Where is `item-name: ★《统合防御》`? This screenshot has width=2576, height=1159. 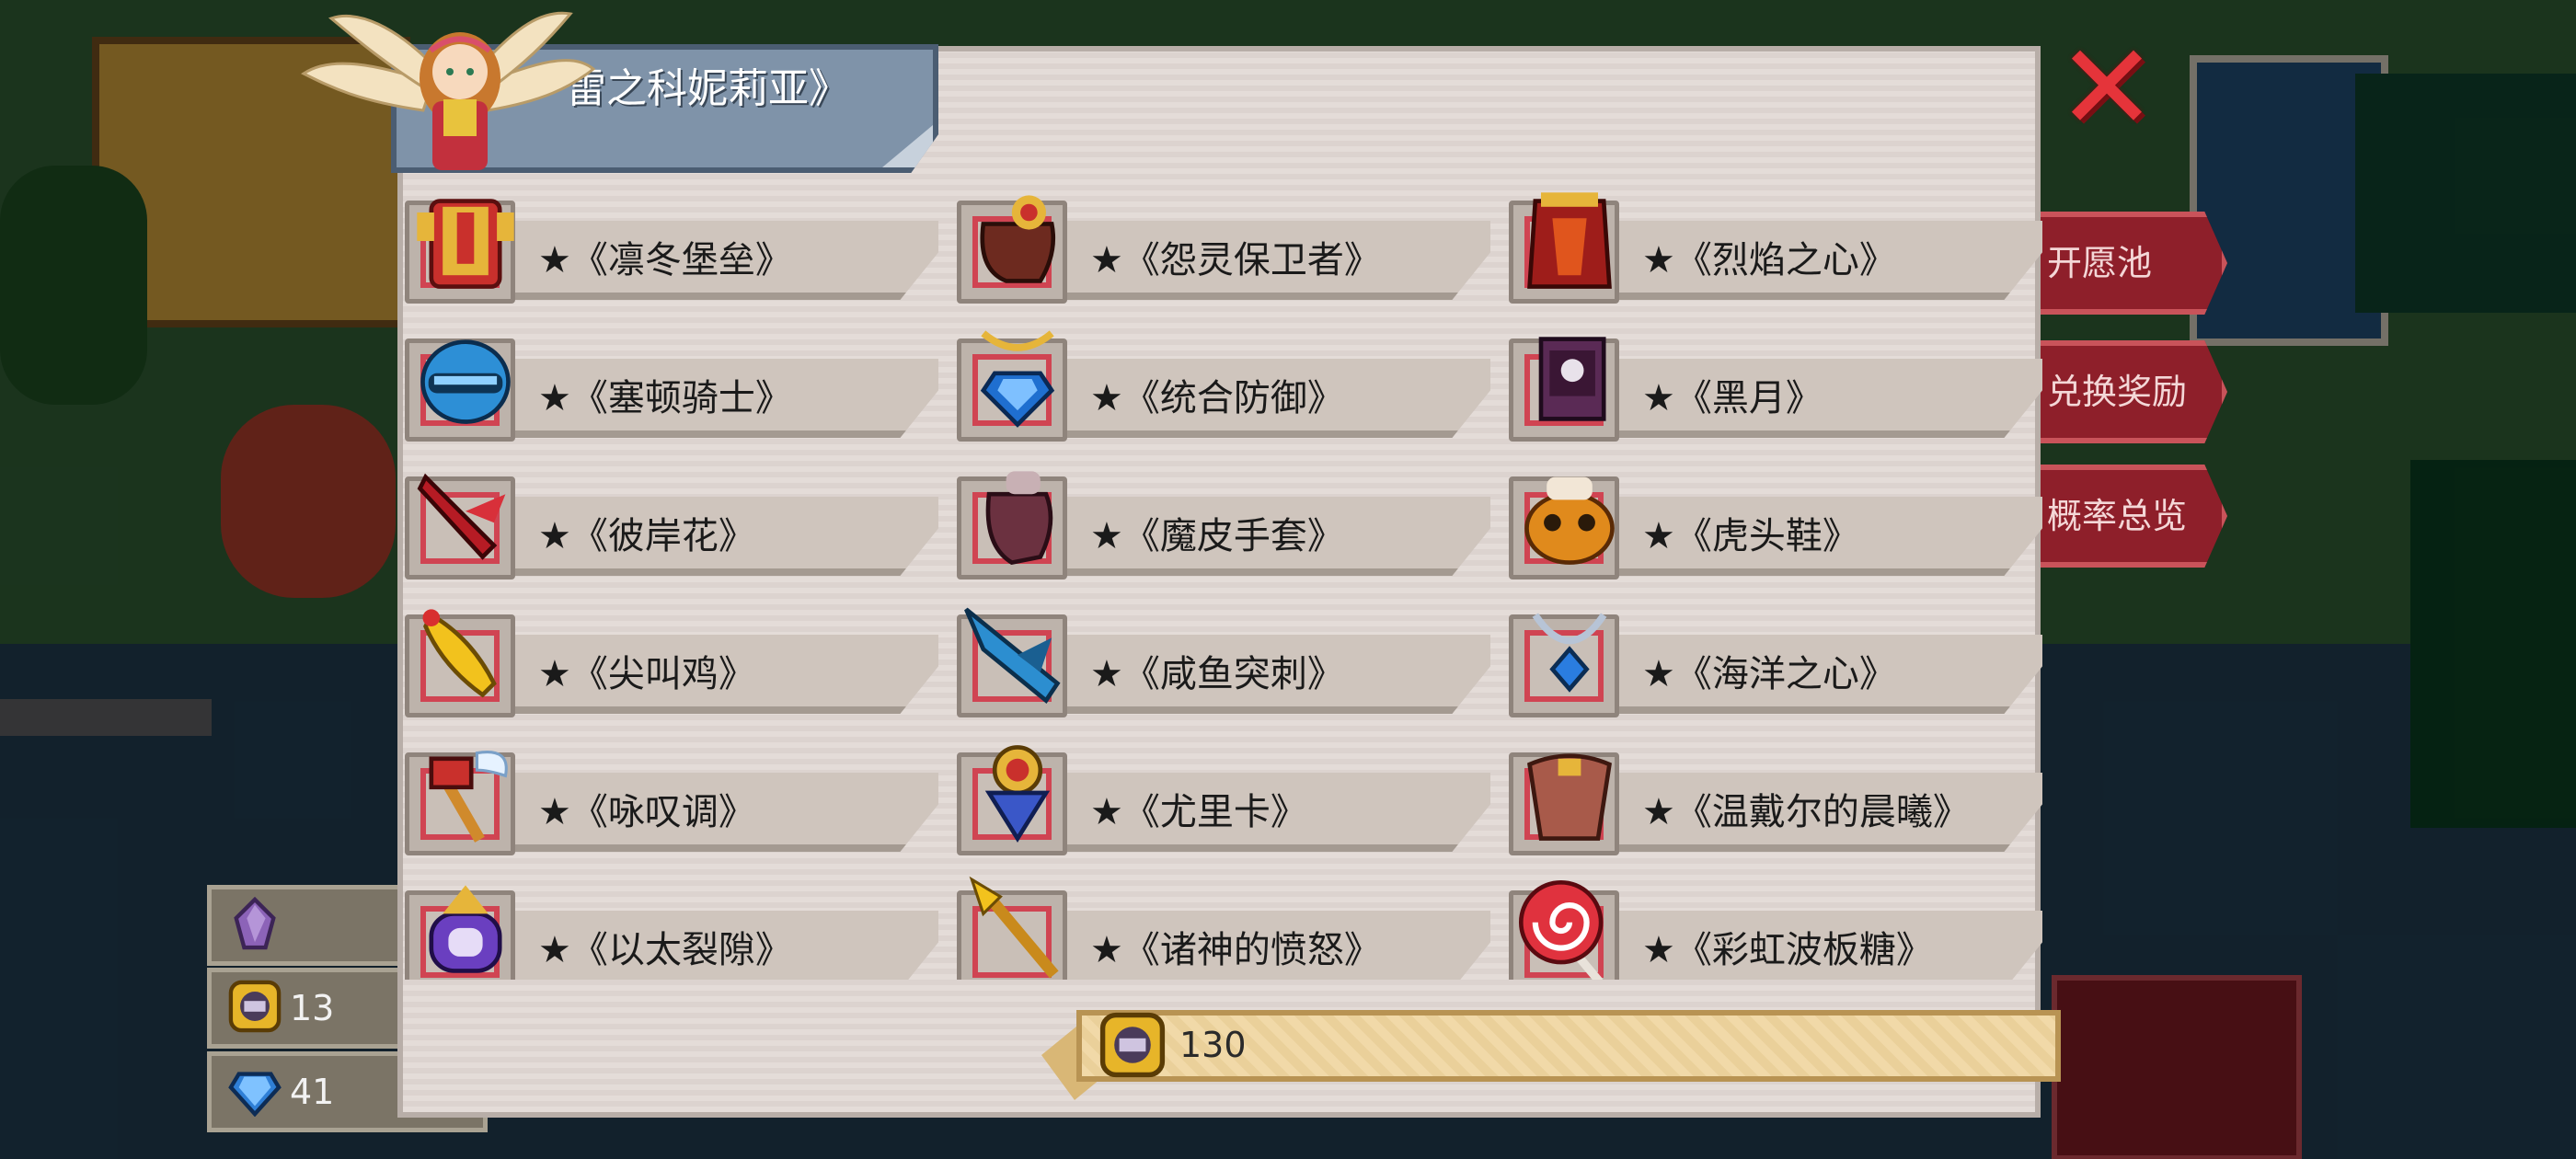
item-name: ★《统合防御》 is located at coordinates (1217, 398).